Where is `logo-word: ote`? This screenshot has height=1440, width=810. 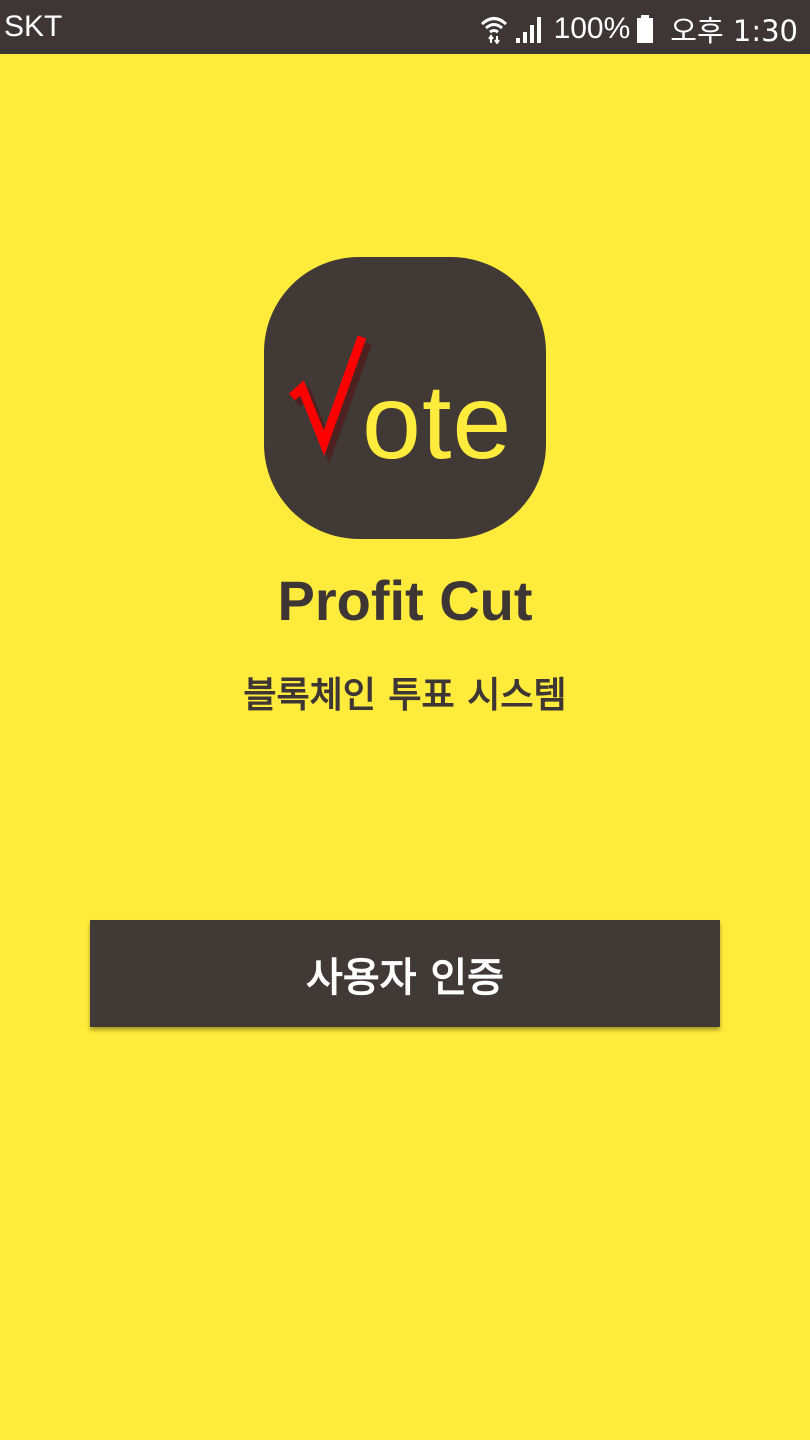
logo-word: ote is located at coordinates (437, 422).